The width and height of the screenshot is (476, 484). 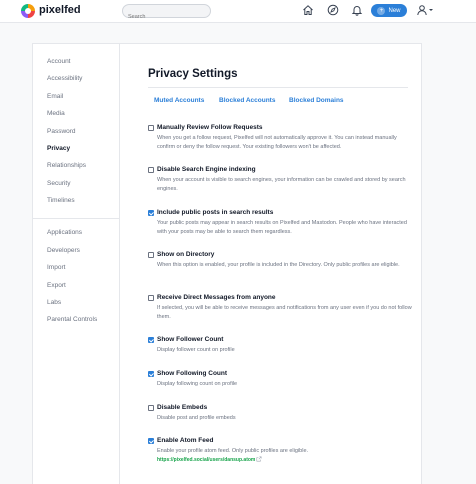 I want to click on sidebar-item-email: Email, so click(x=55, y=96).